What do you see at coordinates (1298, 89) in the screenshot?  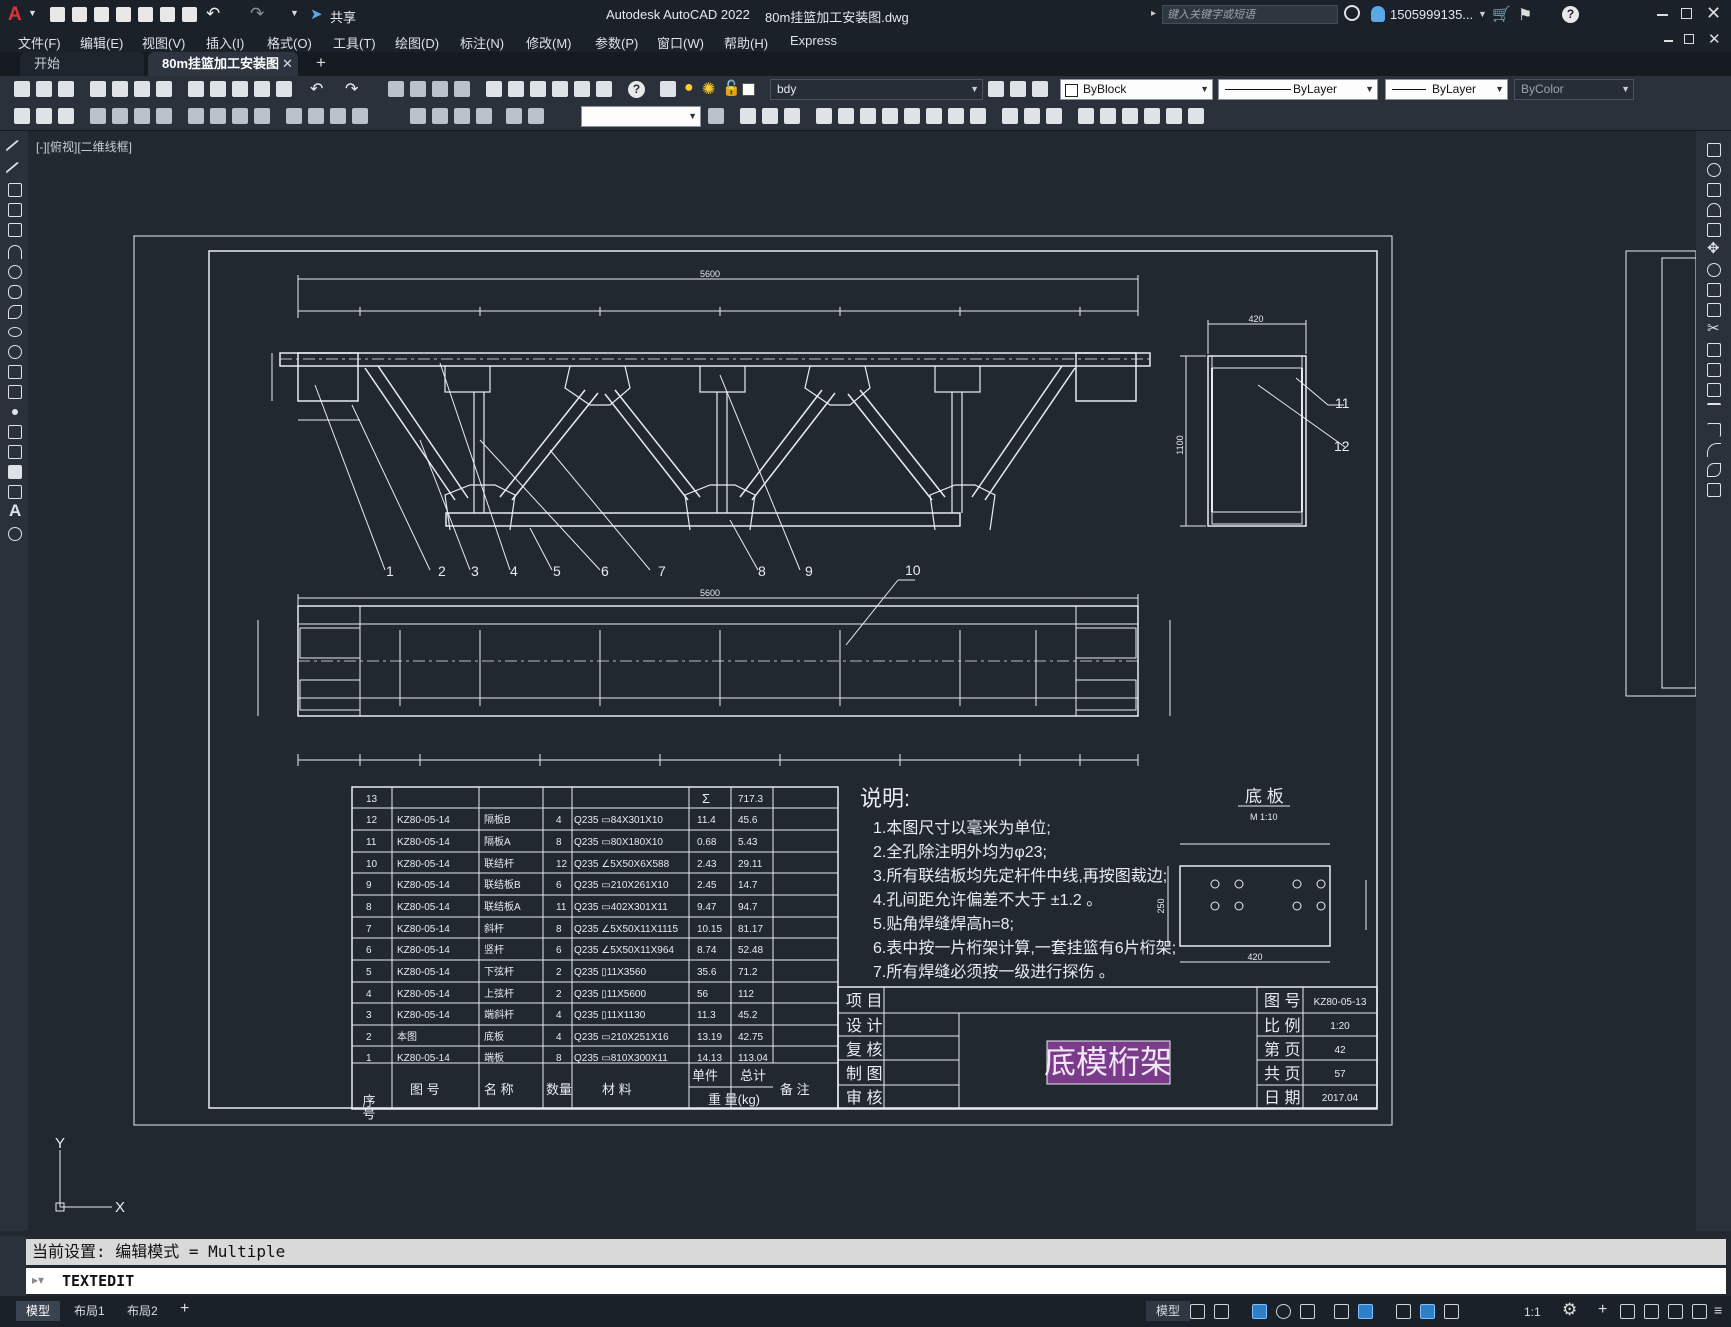 I see `linetype-dropdown: ByLayer ▼` at bounding box center [1298, 89].